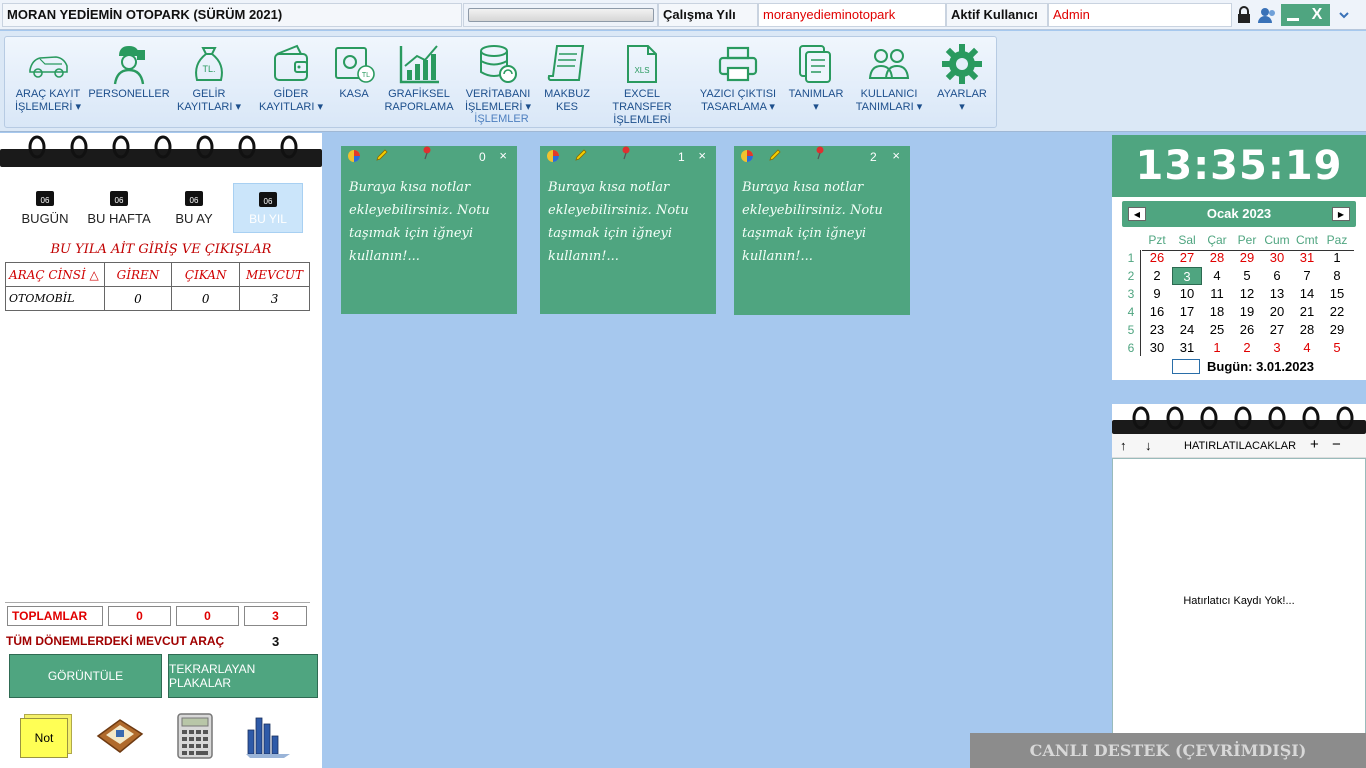 The height and width of the screenshot is (768, 1366). I want to click on period-button-this-year: 06 BU YIL, so click(268, 208).